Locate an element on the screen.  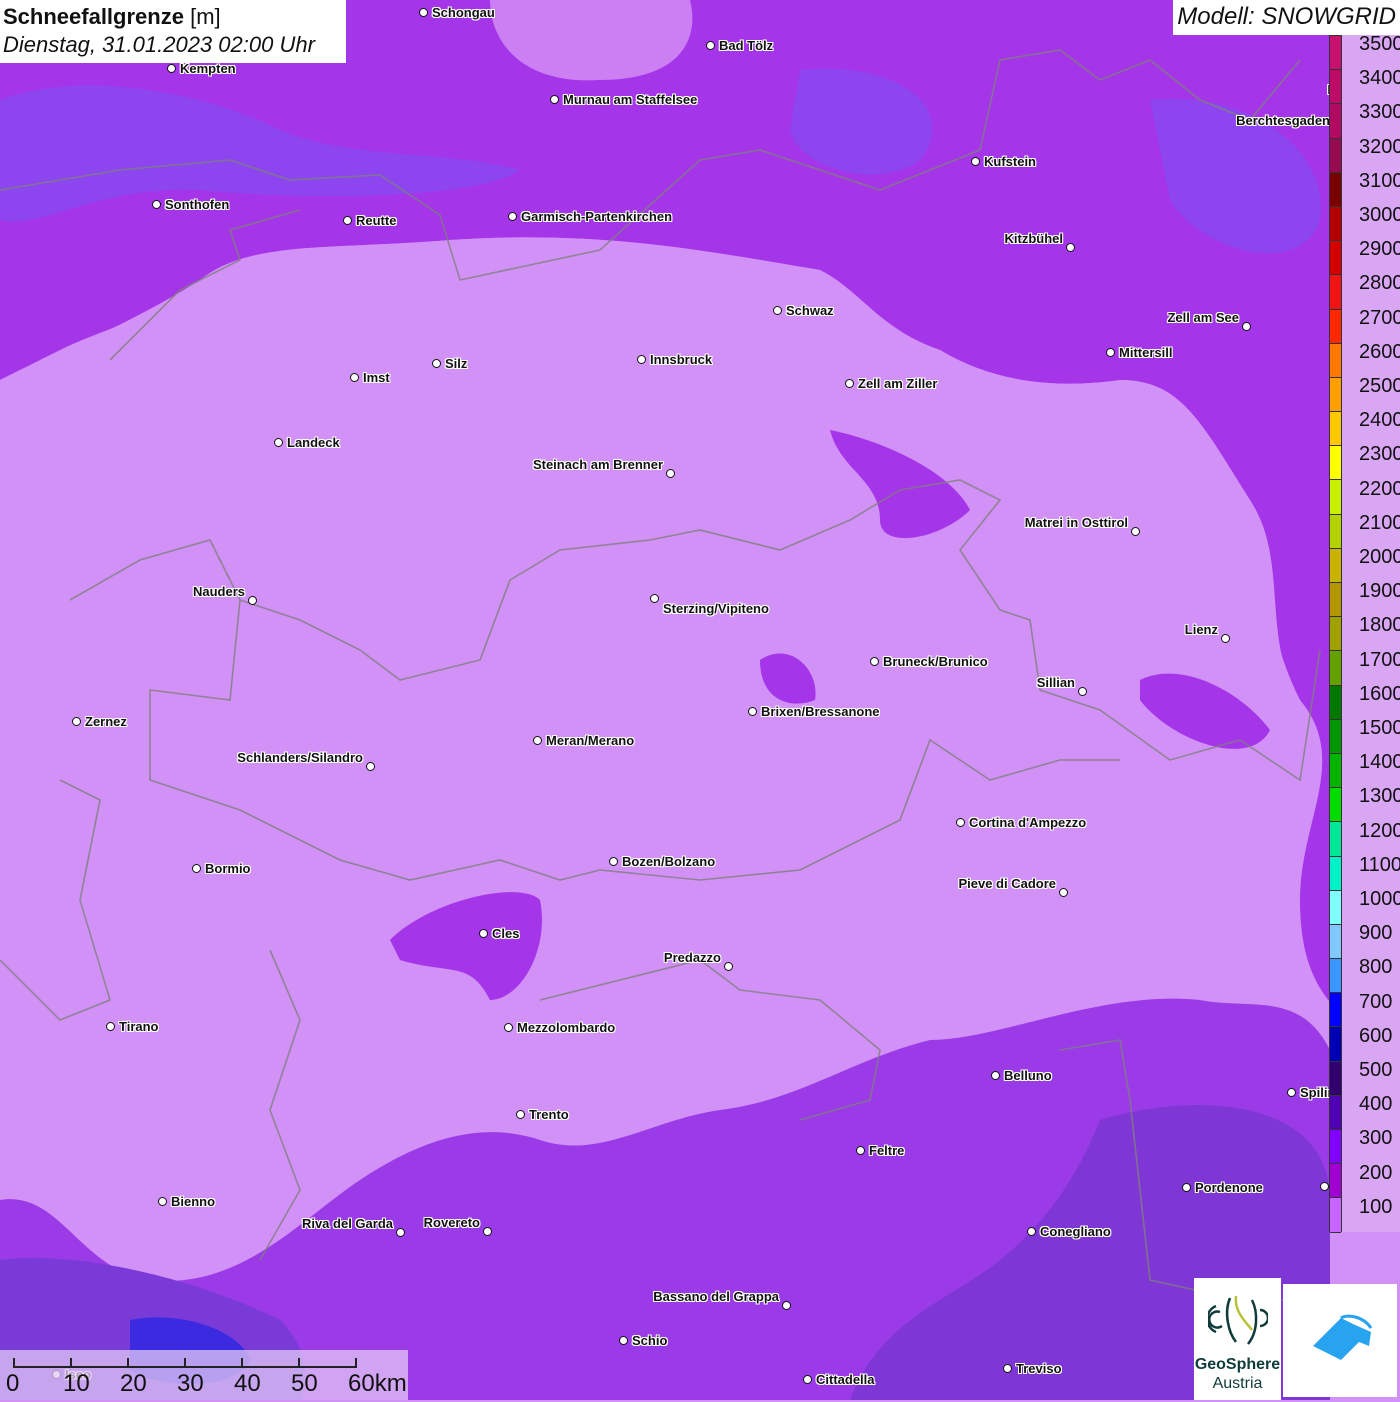
city-marker-schwaz is located at coordinates (777, 310).